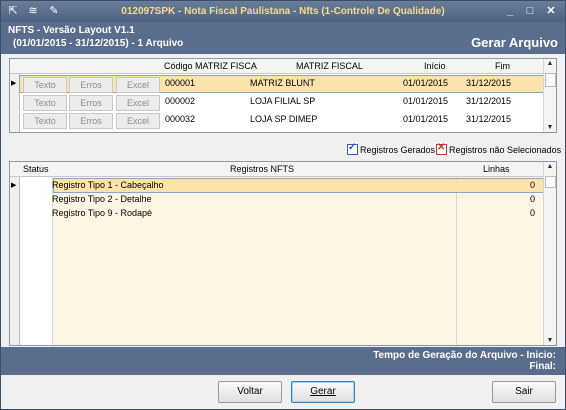 The height and width of the screenshot is (410, 566). What do you see at coordinates (98, 43) in the screenshot?
I see `period-summary: (01/01/2015 - 31/12/2015) - 1 Arquivo` at bounding box center [98, 43].